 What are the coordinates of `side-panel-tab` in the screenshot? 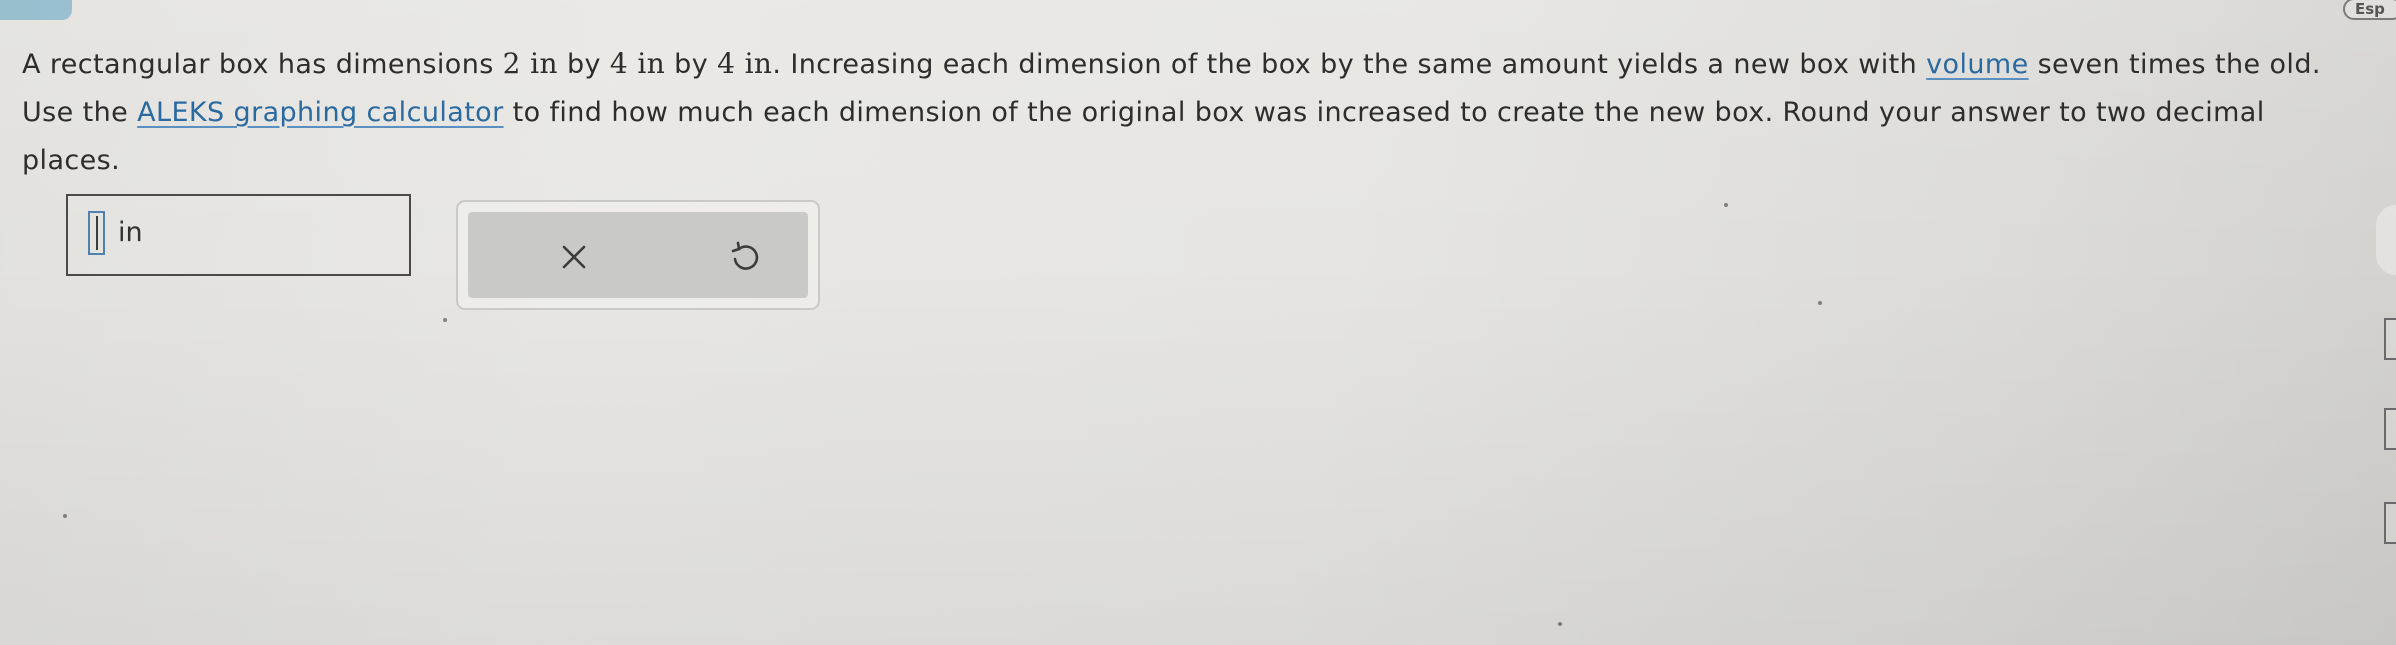 It's located at (2386, 240).